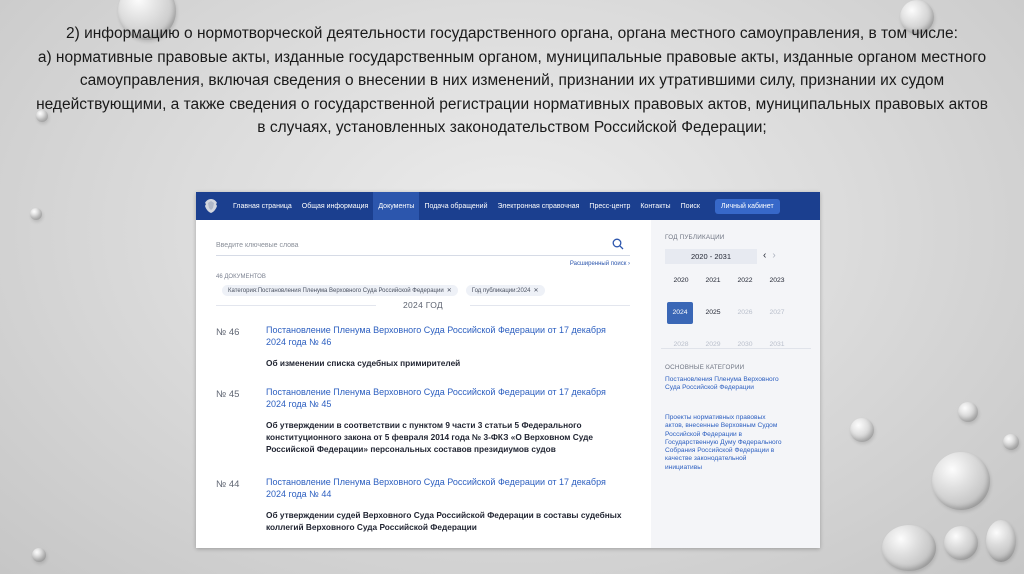  What do you see at coordinates (745, 344) in the screenshot?
I see `year-option-disabled: 2030` at bounding box center [745, 344].